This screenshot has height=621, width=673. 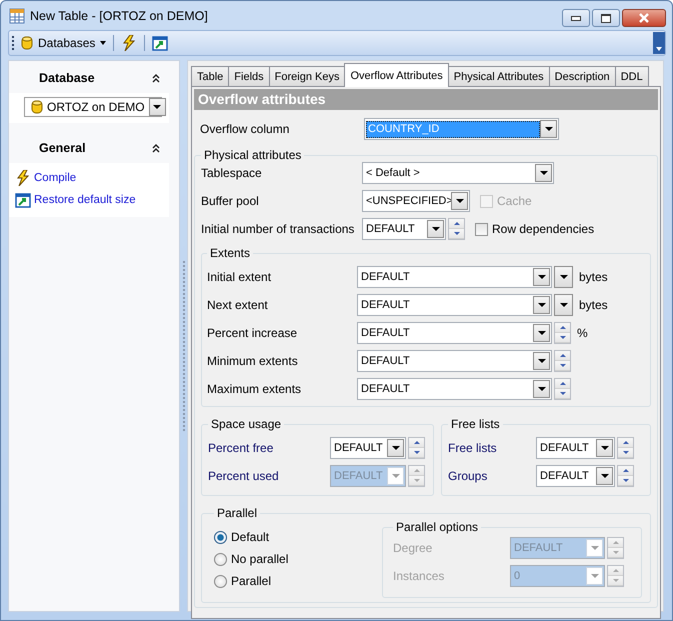 I want to click on field-label: Initial extent, so click(x=239, y=277).